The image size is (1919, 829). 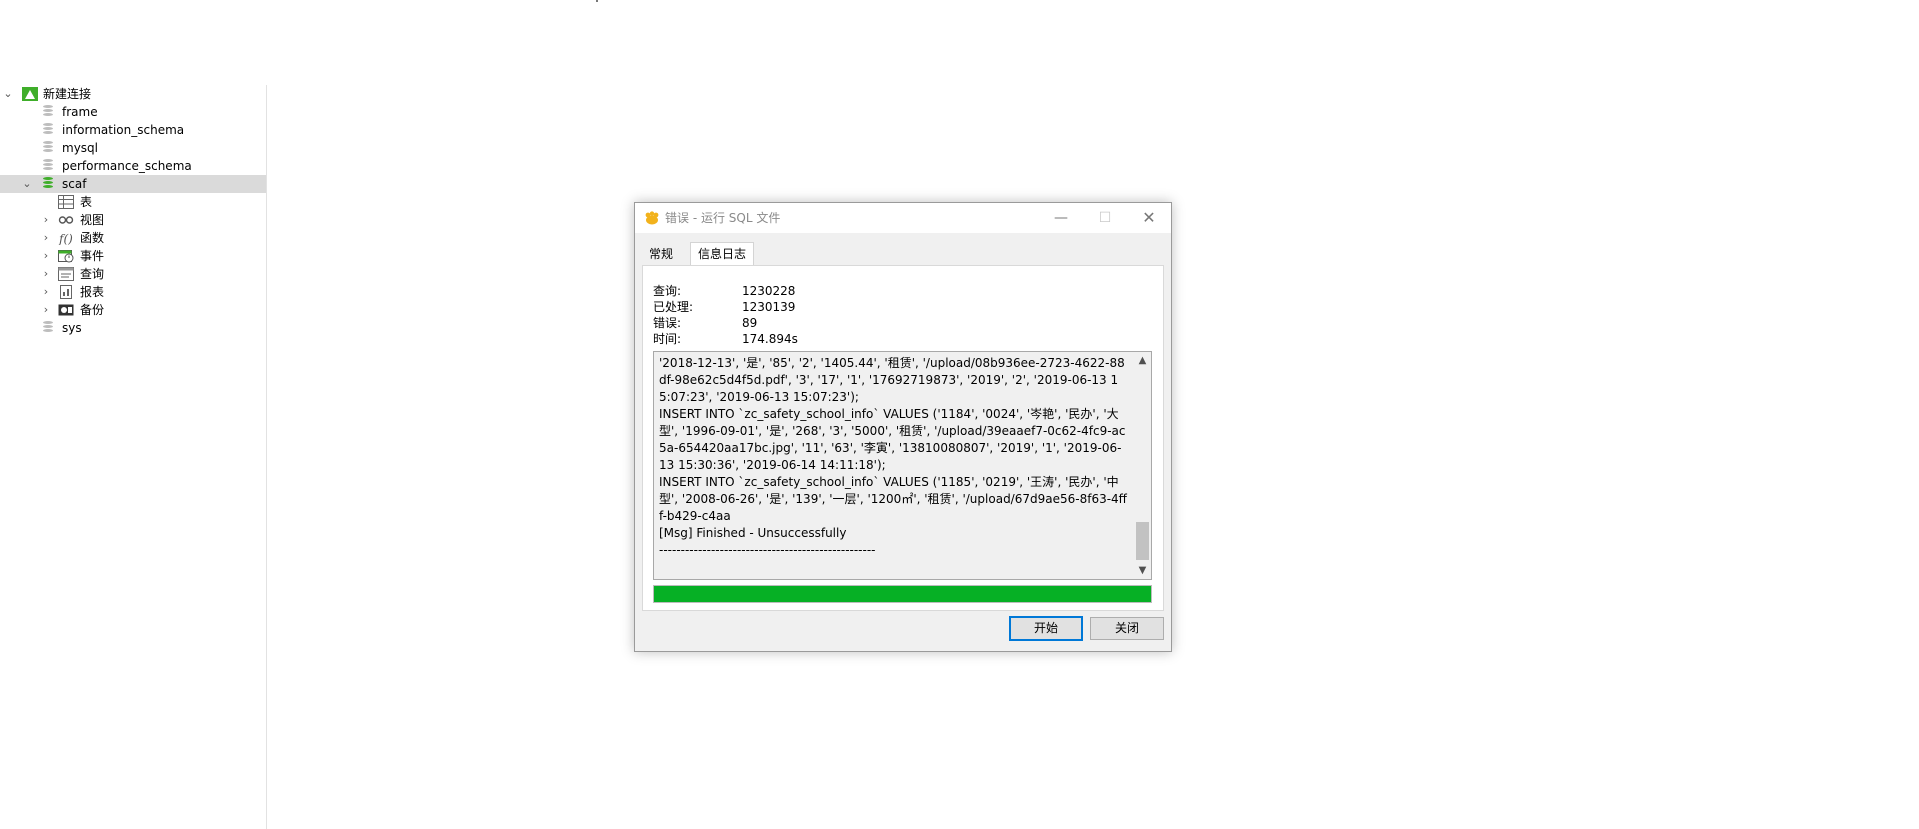 I want to click on dialog-title: 错误 - 运行 SQL 文件, so click(x=723, y=218).